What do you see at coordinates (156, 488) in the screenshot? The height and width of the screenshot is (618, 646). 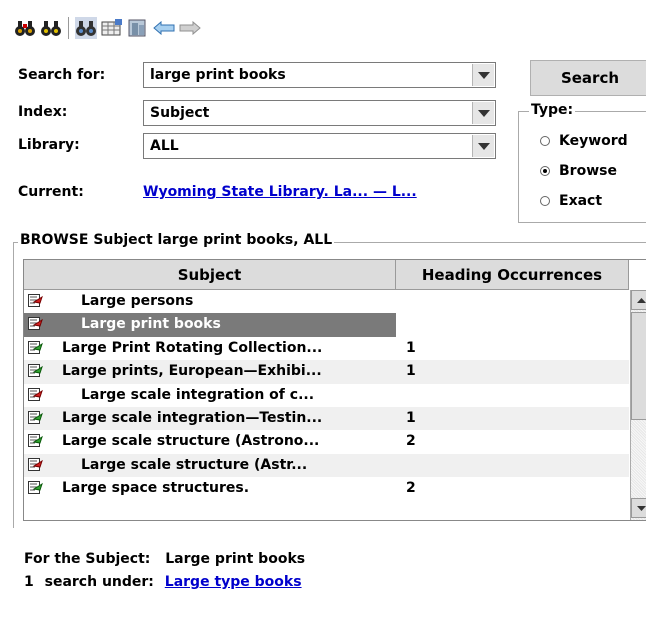 I see `subject-text: Large space structures.` at bounding box center [156, 488].